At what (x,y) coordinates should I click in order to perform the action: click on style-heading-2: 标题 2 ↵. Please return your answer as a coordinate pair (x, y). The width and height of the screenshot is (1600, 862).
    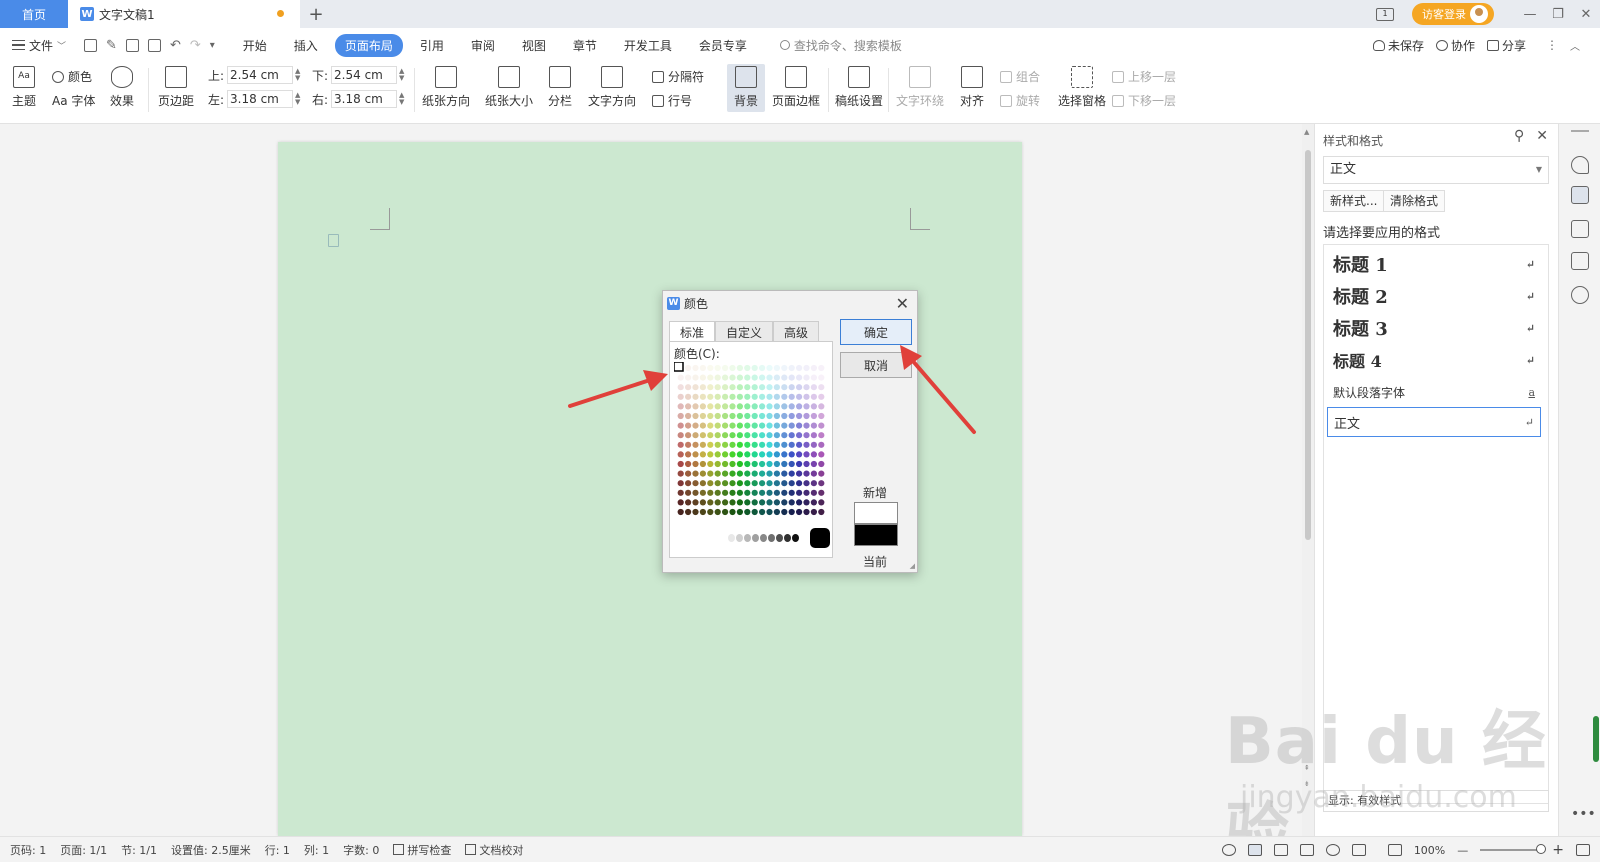
    Looking at the image, I should click on (1434, 296).